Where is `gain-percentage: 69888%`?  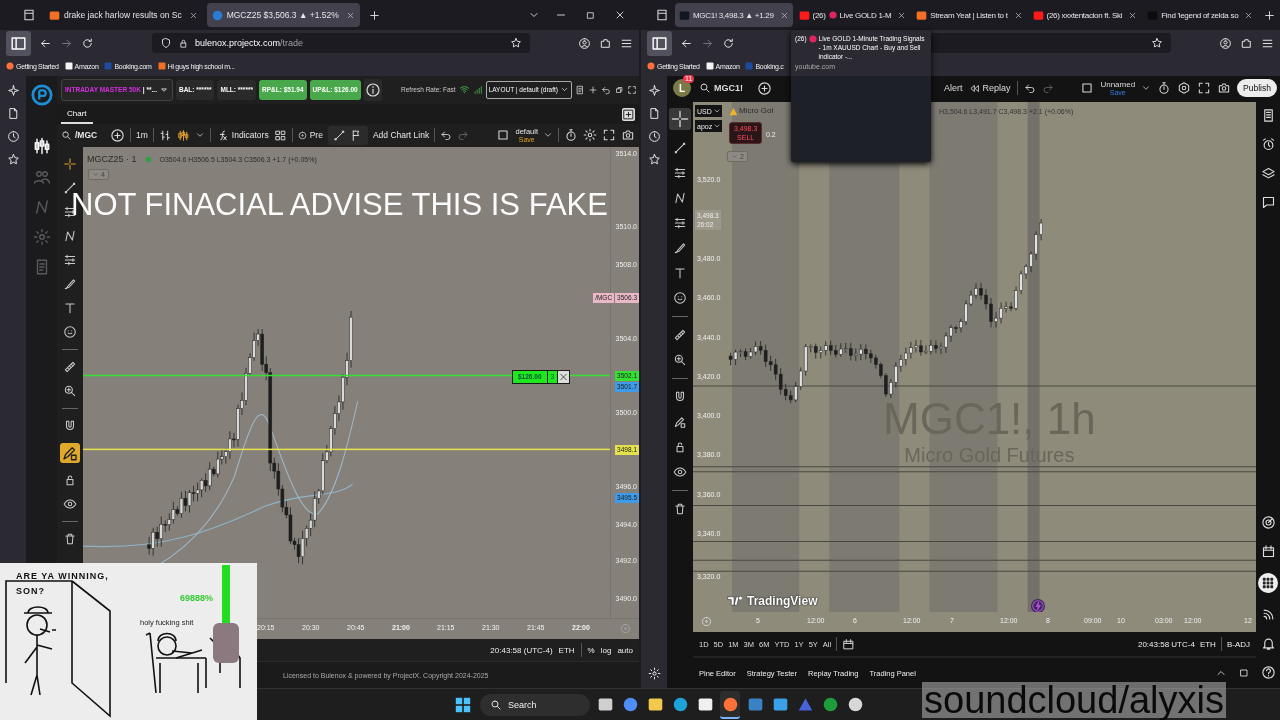
gain-percentage: 69888% is located at coordinates (197, 598).